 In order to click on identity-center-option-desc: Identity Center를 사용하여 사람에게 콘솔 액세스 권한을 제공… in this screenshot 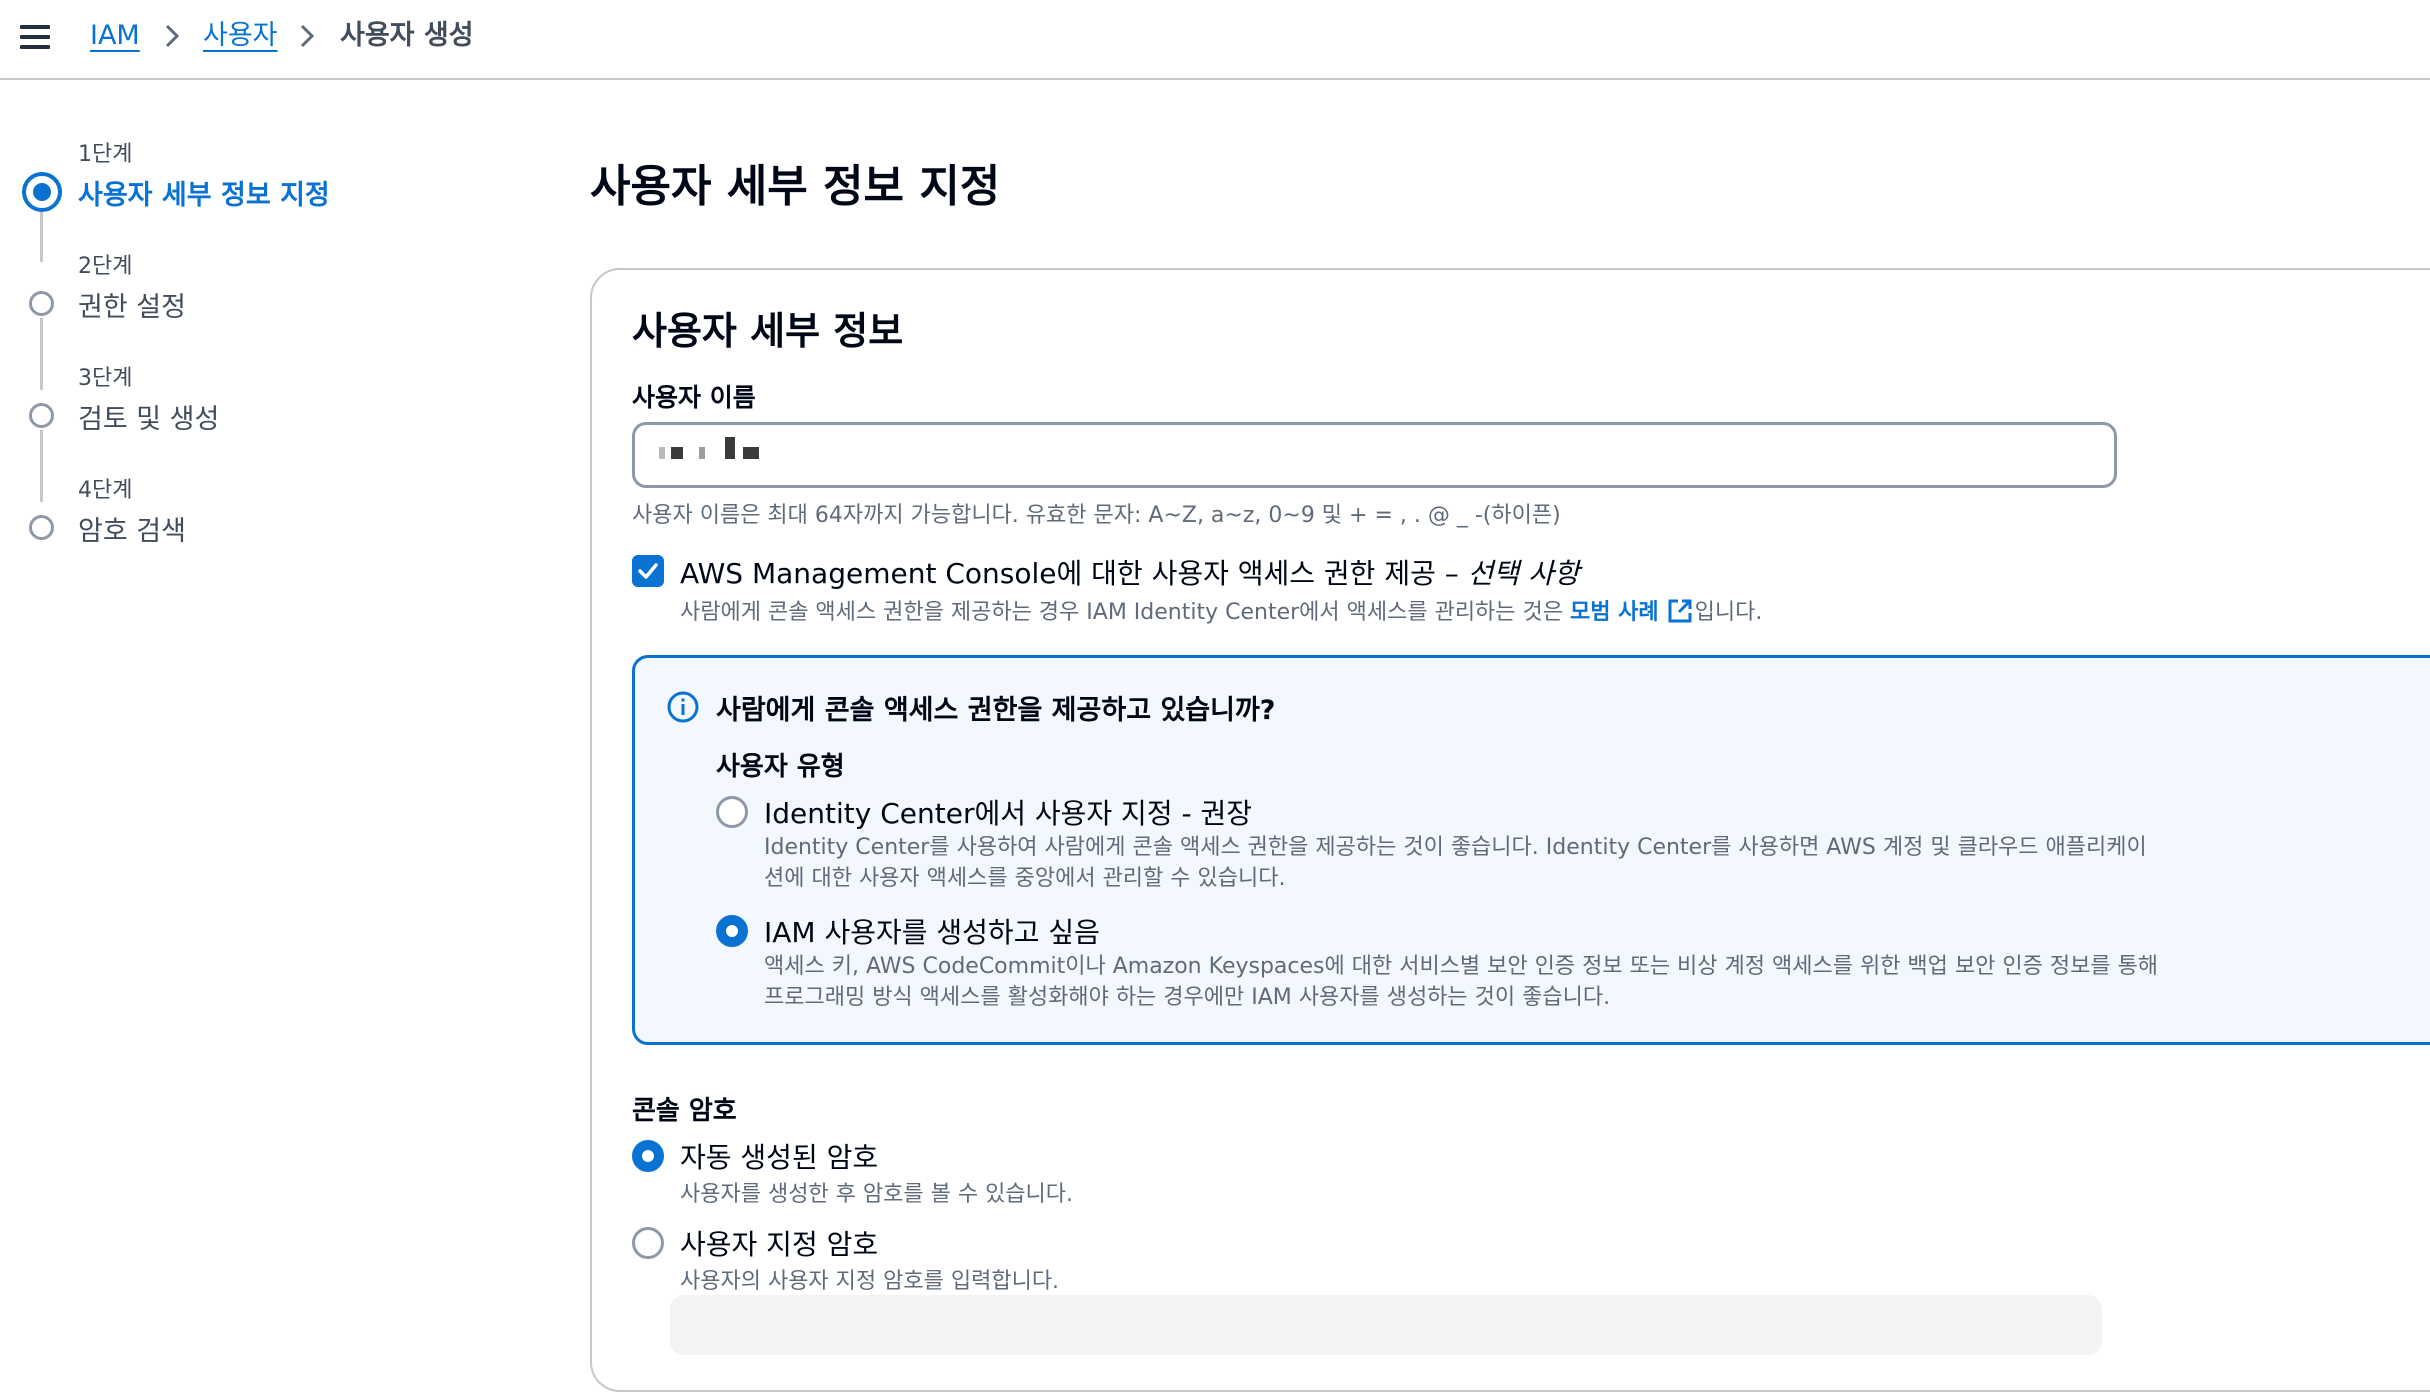, I will do `click(1455, 863)`.